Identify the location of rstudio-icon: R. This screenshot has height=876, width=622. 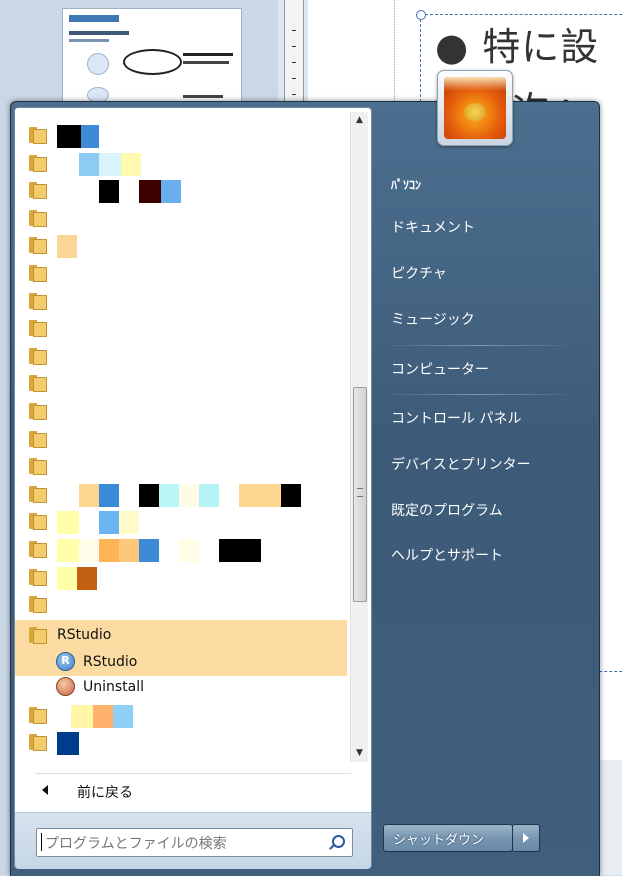
(65, 661).